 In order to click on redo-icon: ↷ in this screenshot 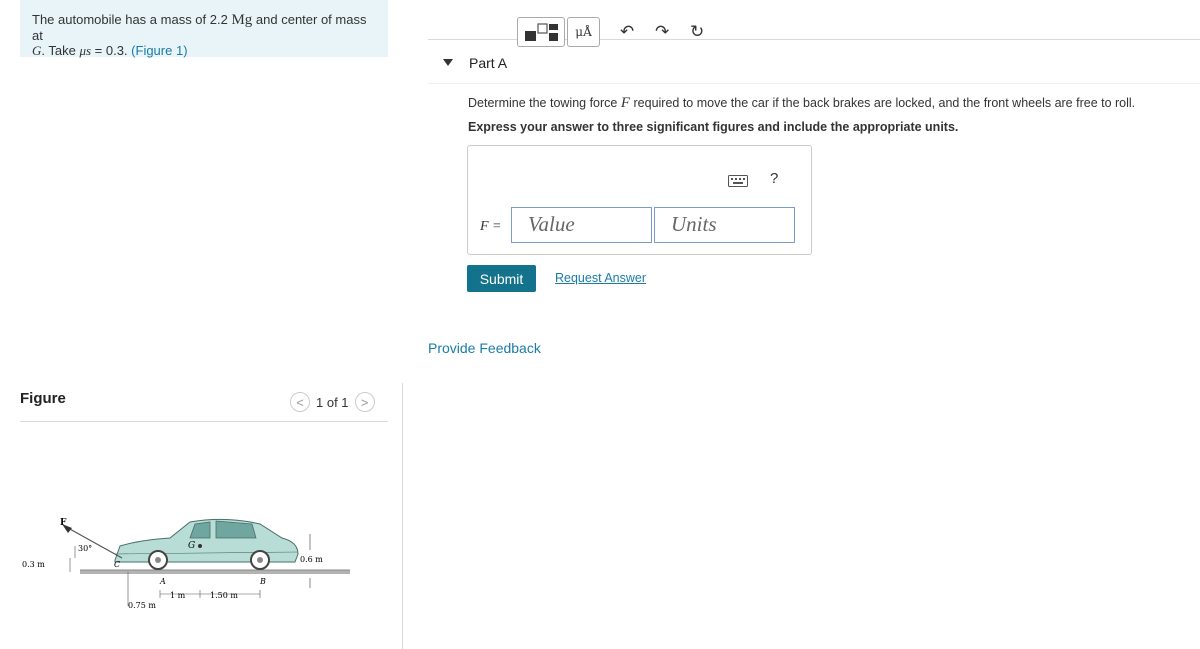, I will do `click(662, 32)`.